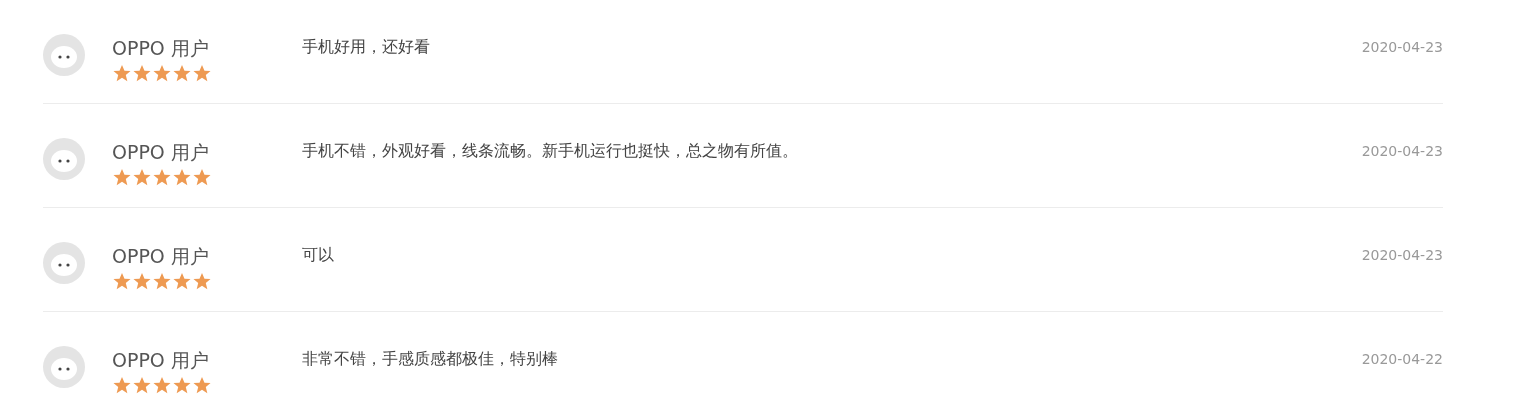 The width and height of the screenshot is (1524, 406). What do you see at coordinates (366, 47) in the screenshot?
I see `review-text: 手机好用，还好看` at bounding box center [366, 47].